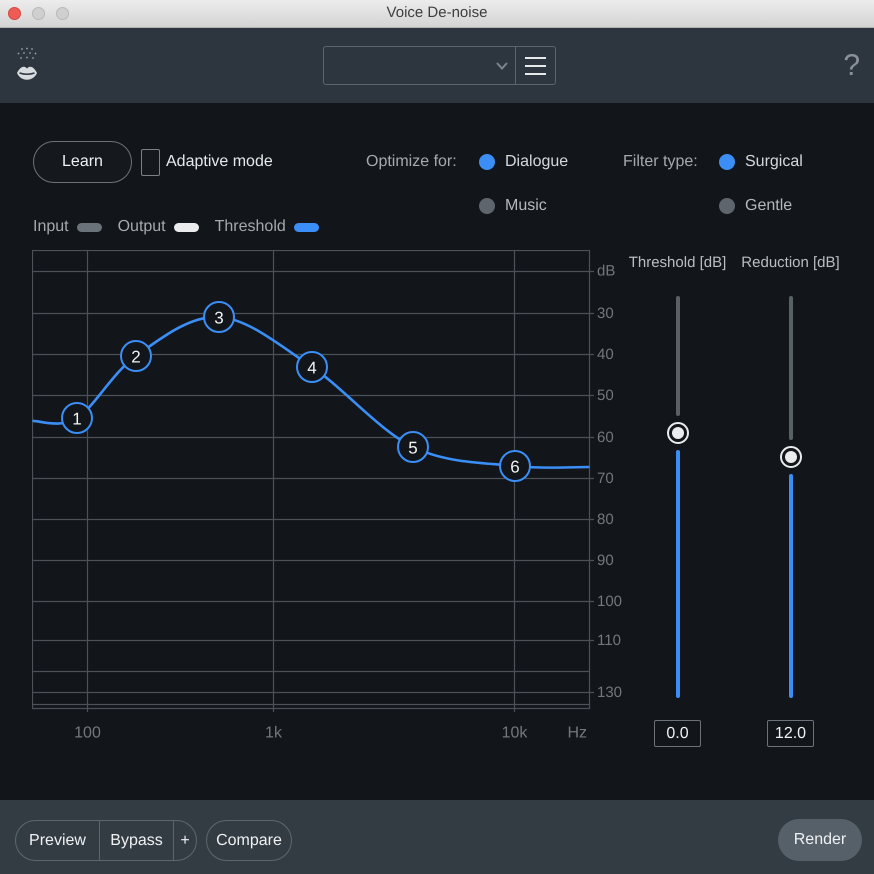 The image size is (874, 874). I want to click on axis-label: 40, so click(605, 354).